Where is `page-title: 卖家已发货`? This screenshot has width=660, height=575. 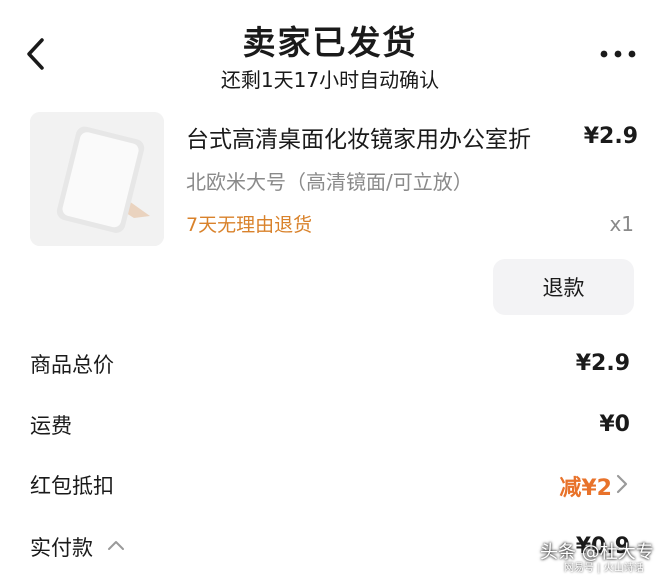 page-title: 卖家已发货 is located at coordinates (330, 42).